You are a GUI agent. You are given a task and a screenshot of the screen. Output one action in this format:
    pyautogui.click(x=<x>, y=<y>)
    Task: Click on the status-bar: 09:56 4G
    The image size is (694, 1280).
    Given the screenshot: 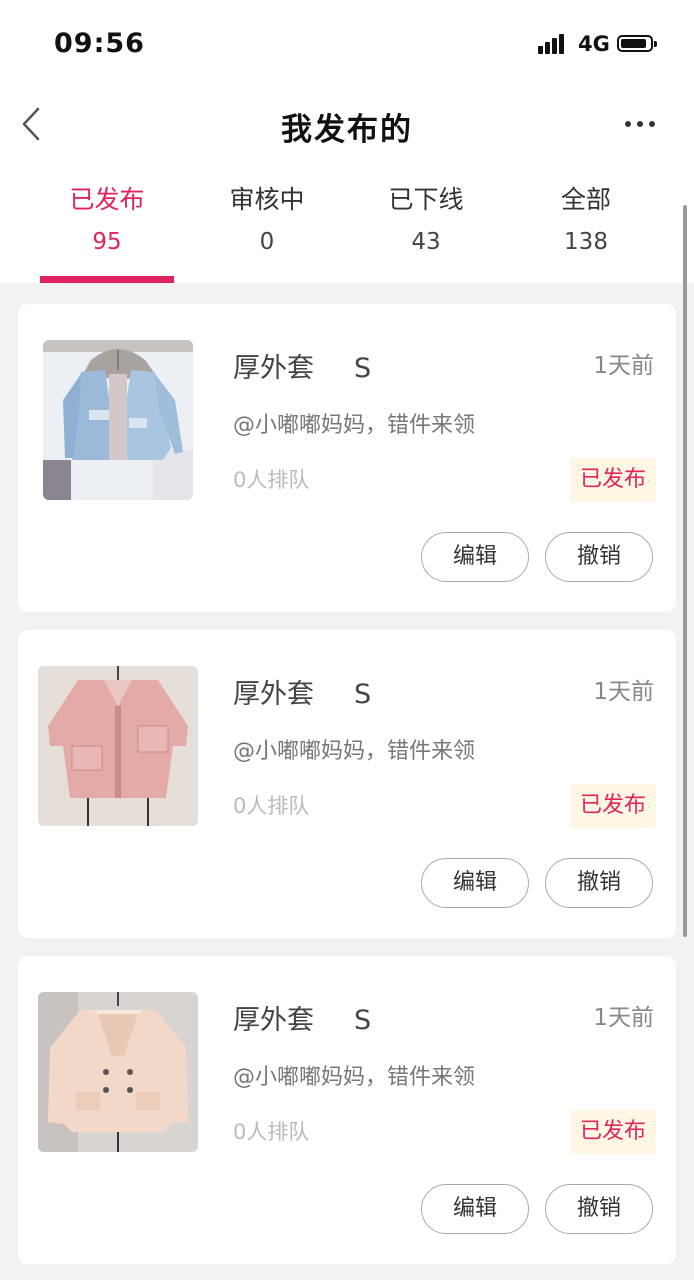 What is the action you would take?
    pyautogui.click(x=347, y=45)
    